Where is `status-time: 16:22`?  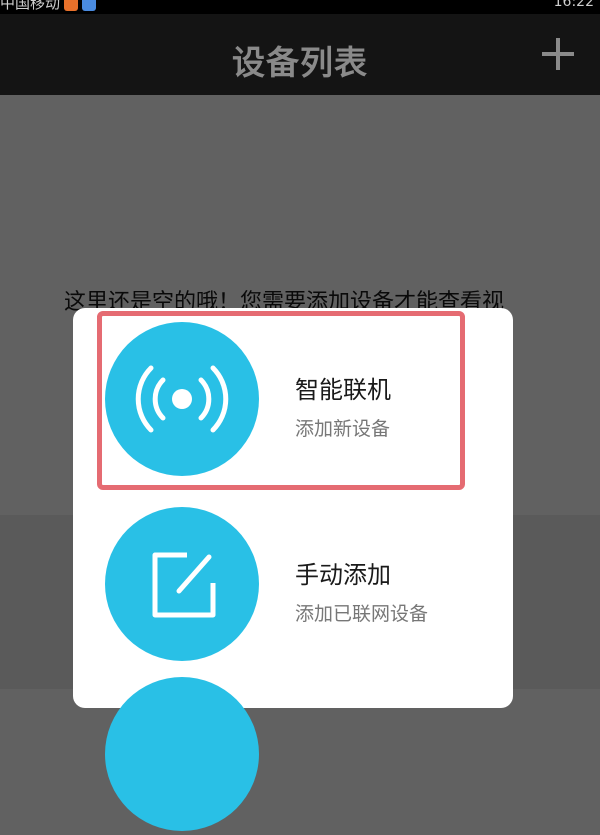 status-time: 16:22 is located at coordinates (573, 5).